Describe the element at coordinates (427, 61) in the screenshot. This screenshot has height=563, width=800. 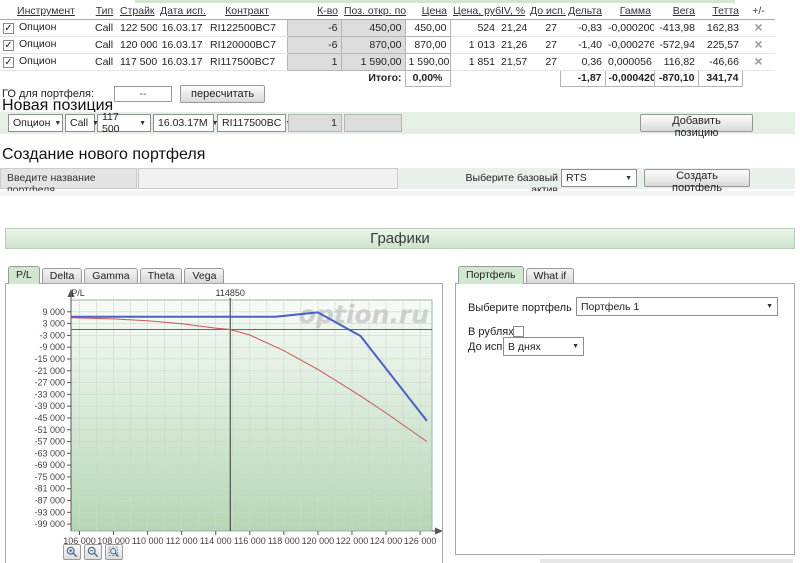
I see `cell-price: 1 590,00` at that location.